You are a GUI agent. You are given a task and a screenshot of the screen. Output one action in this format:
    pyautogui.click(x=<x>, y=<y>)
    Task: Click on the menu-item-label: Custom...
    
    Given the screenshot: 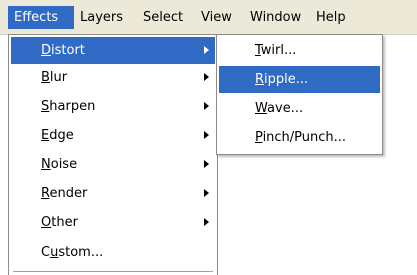 What is the action you would take?
    pyautogui.click(x=72, y=252)
    